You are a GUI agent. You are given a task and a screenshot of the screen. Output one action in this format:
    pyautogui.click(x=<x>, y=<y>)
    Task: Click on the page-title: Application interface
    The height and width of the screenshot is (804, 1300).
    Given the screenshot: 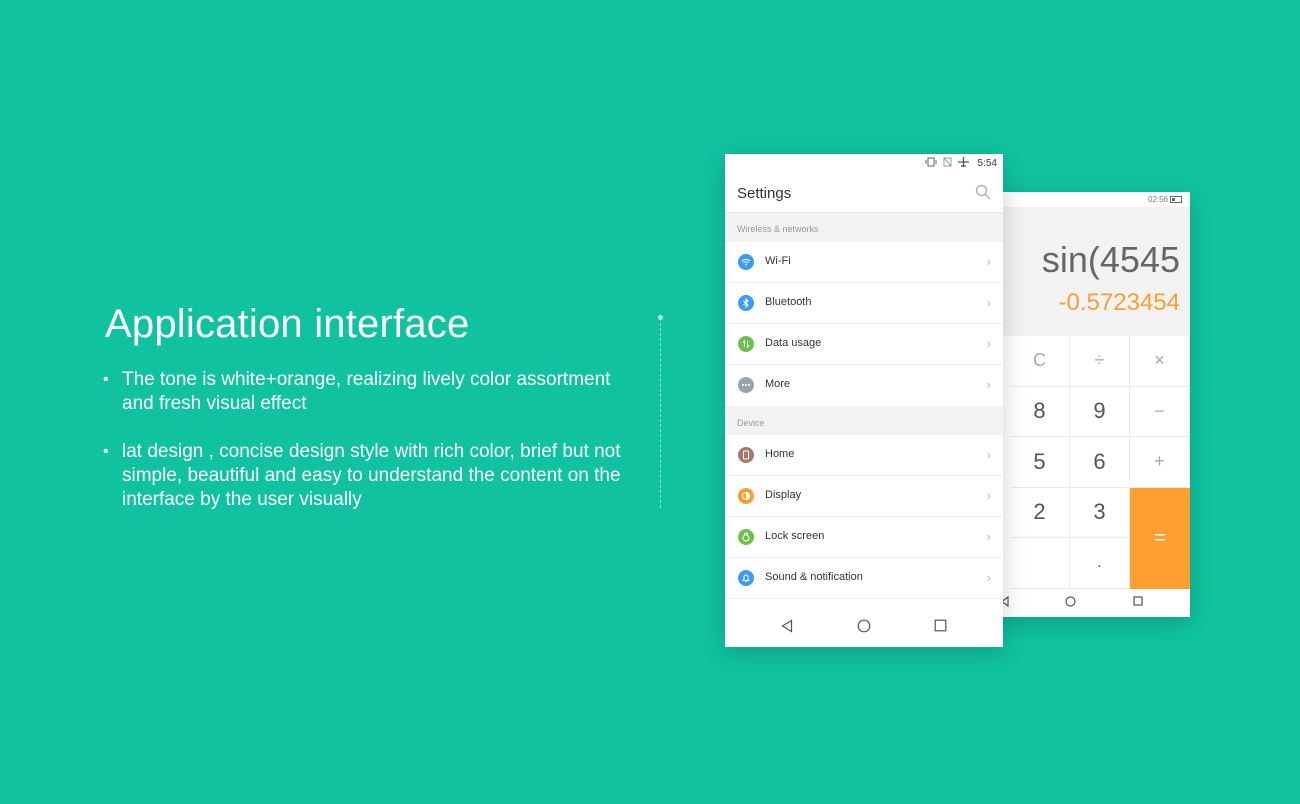 What is the action you would take?
    pyautogui.click(x=287, y=324)
    